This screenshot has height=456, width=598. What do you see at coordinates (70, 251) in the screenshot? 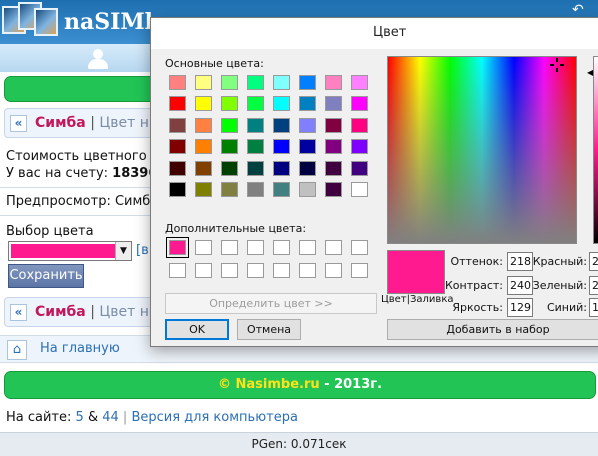
I see `color-select: ▼` at bounding box center [70, 251].